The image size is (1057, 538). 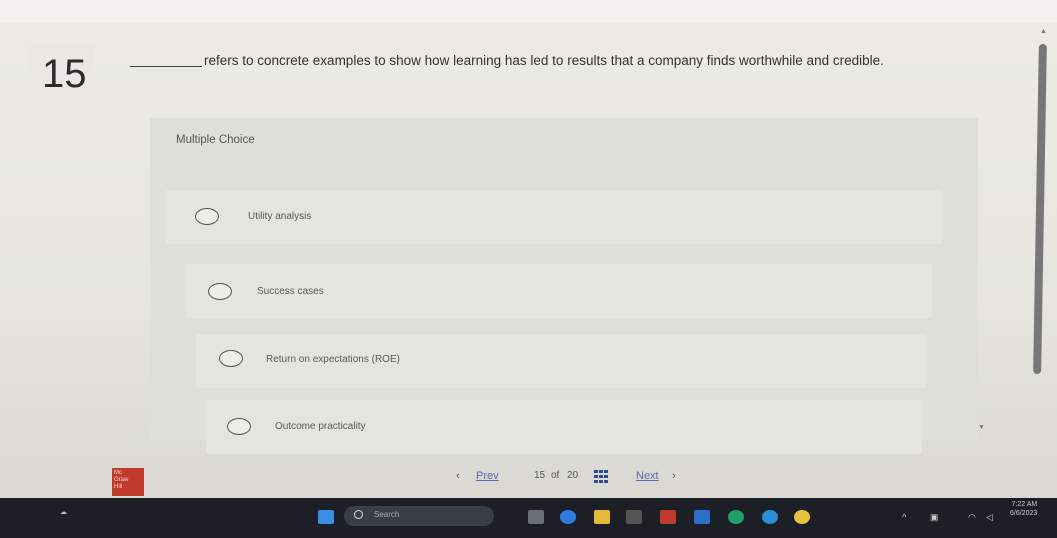 I want to click on edge-icon, so click(x=568, y=517).